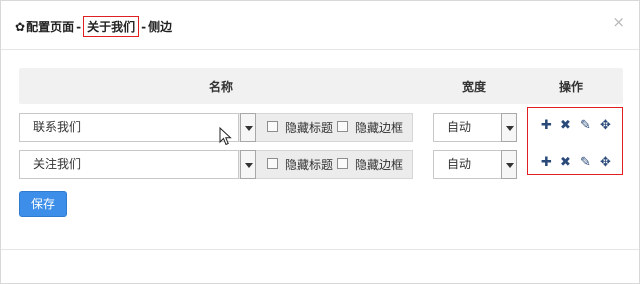 The height and width of the screenshot is (284, 640). Describe the element at coordinates (129, 164) in the screenshot. I see `name-select: 关注我们` at that location.